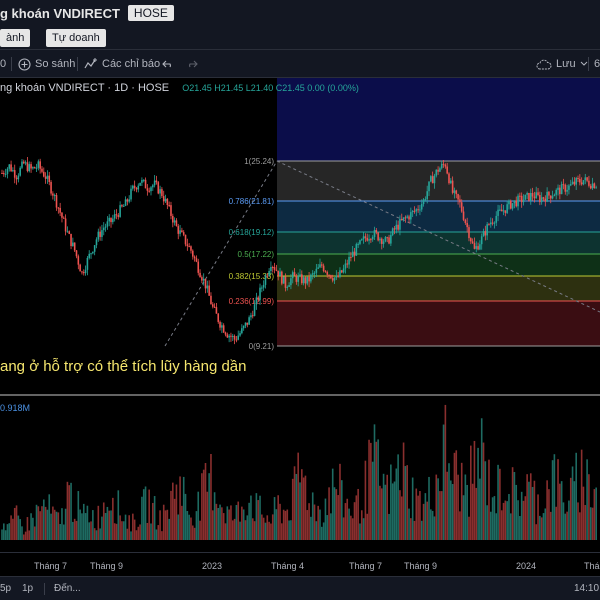  Describe the element at coordinates (597, 64) in the screenshot. I see `toolbar-more-button: 6` at that location.